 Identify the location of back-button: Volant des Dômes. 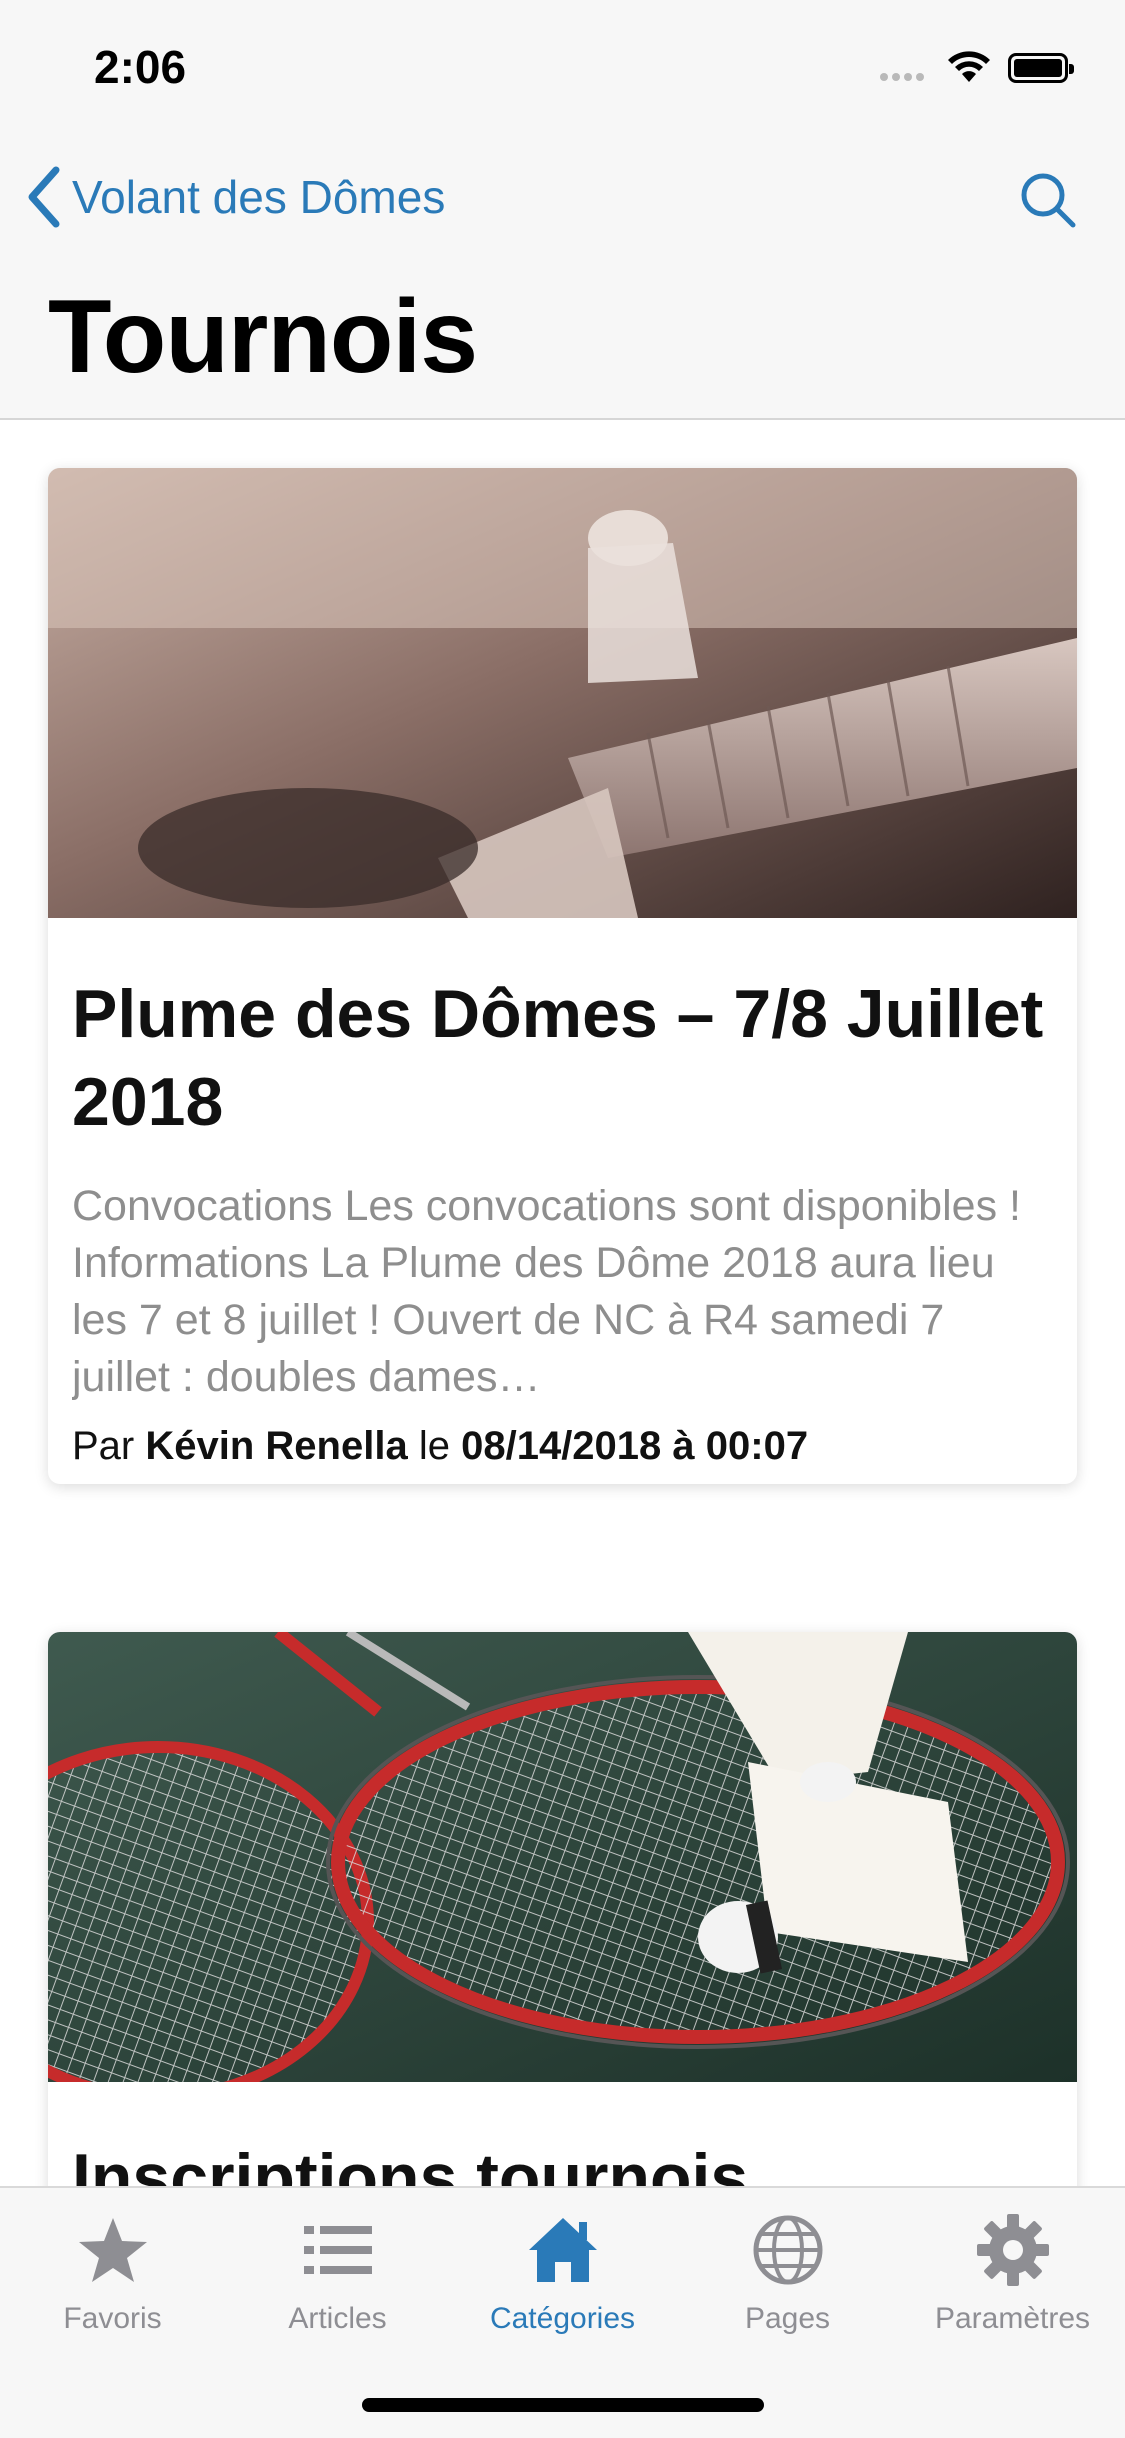
(235, 197).